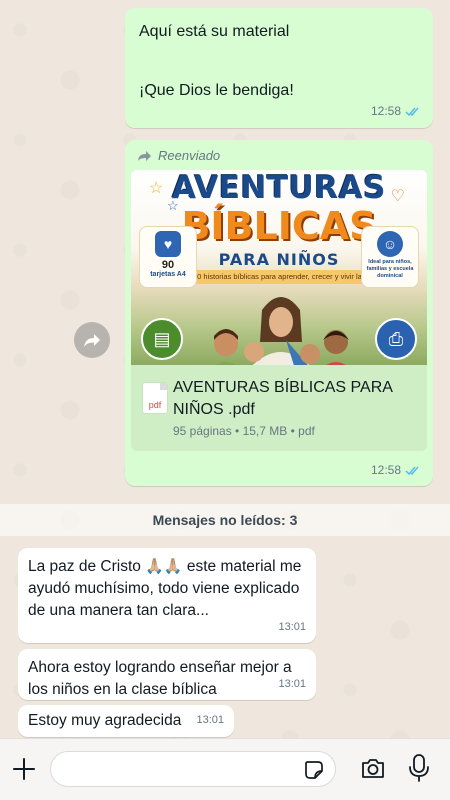 Image resolution: width=450 pixels, height=800 pixels. Describe the element at coordinates (314, 770) in the screenshot. I see `sticker-icon` at that location.